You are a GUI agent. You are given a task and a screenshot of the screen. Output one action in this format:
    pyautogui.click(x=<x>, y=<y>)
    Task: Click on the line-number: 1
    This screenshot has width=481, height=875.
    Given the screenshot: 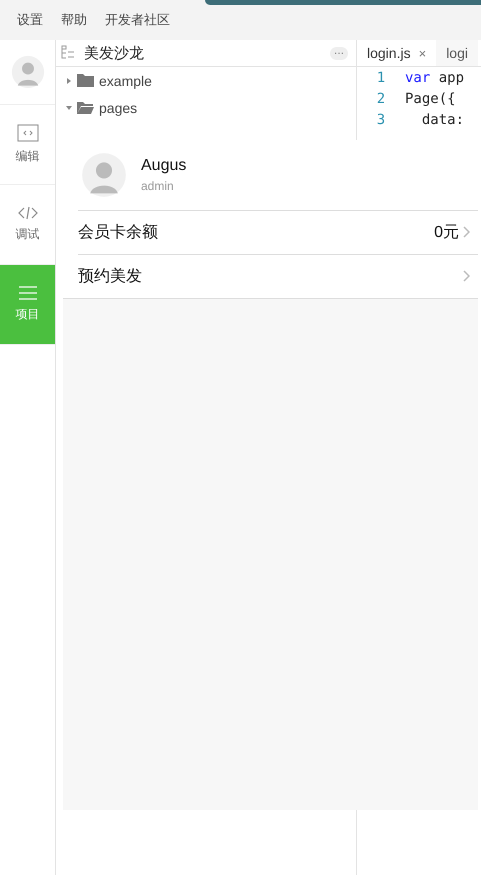 What is the action you would take?
    pyautogui.click(x=381, y=78)
    